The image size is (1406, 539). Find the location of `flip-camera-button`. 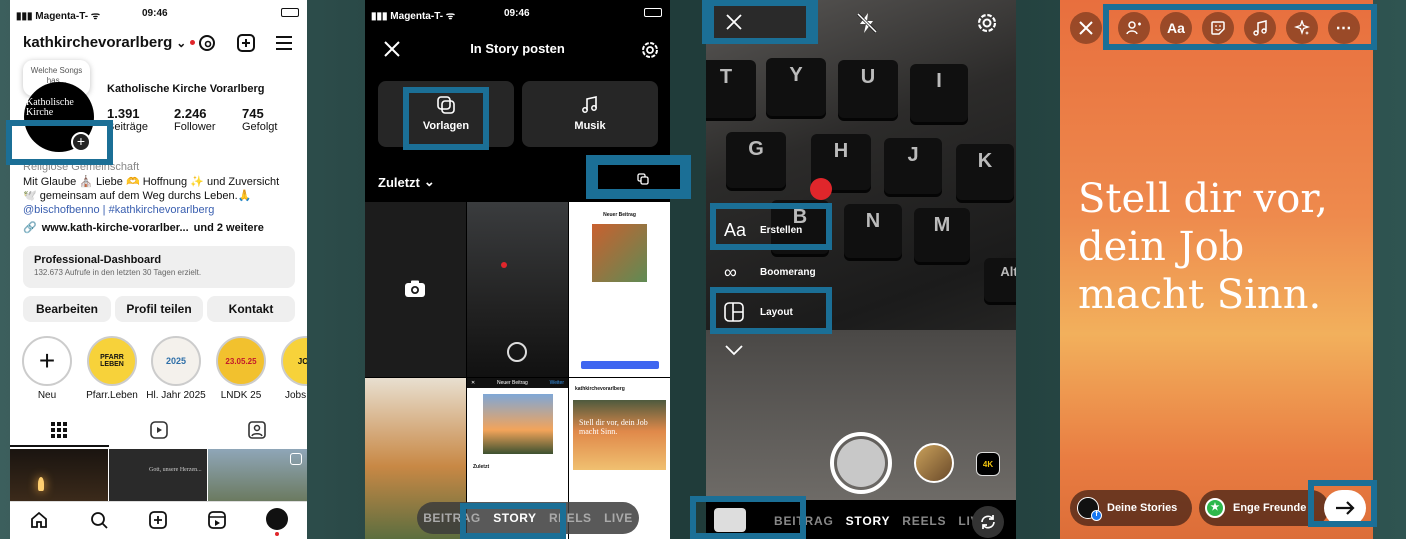

flip-camera-button is located at coordinates (988, 522).